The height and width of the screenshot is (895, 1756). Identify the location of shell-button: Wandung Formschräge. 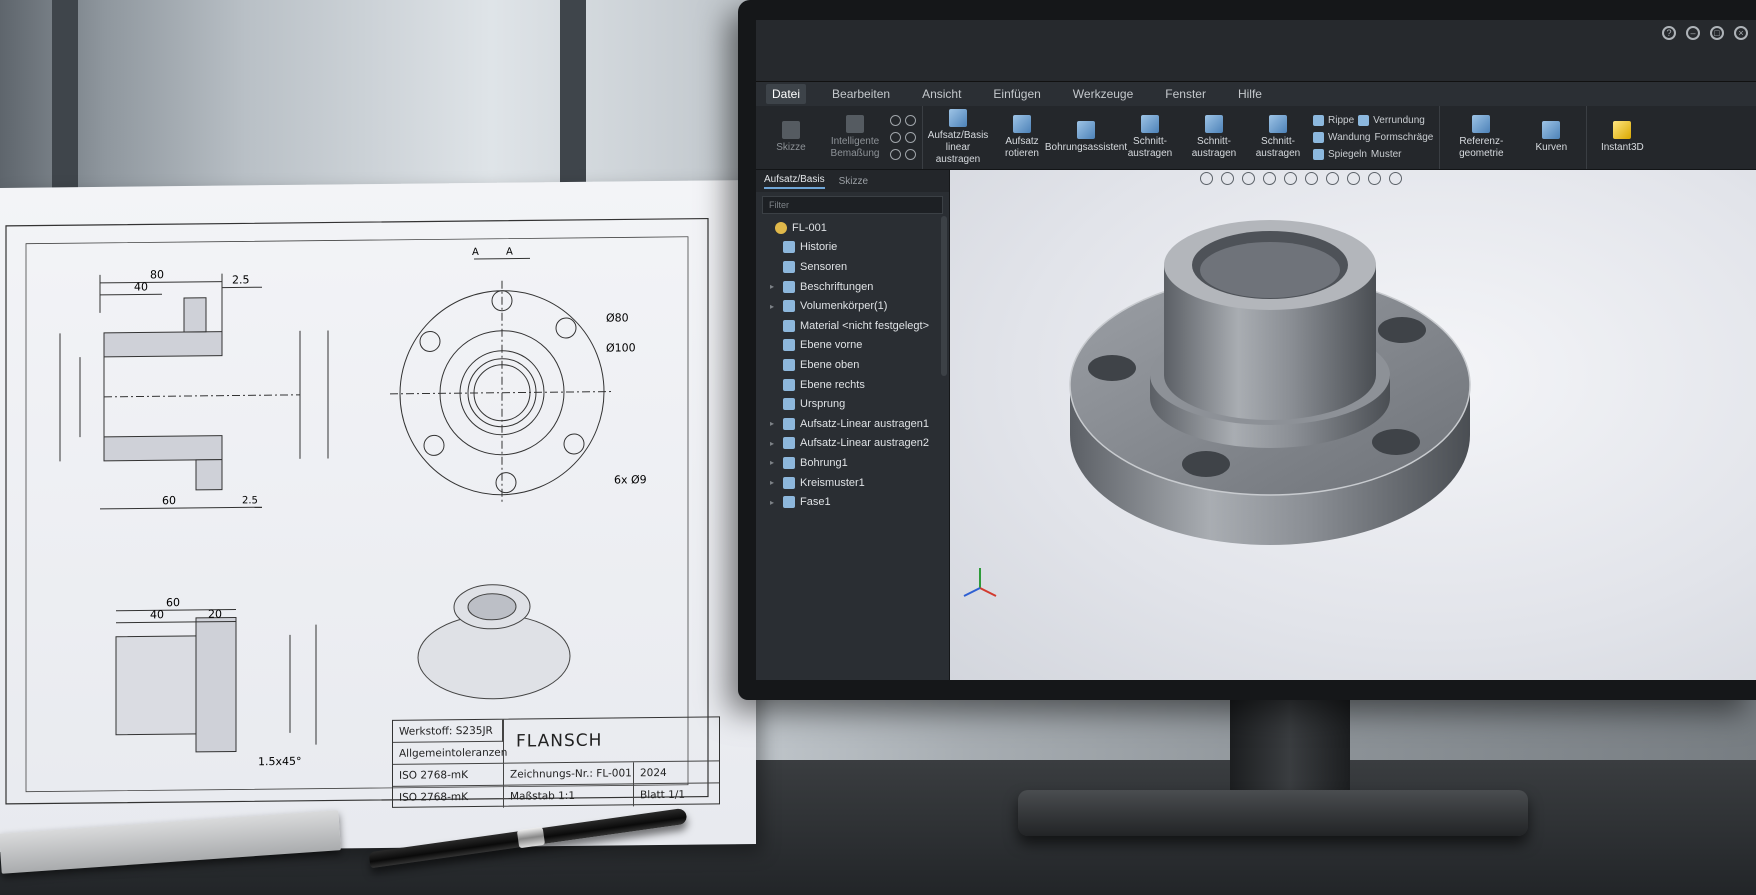
(1373, 137).